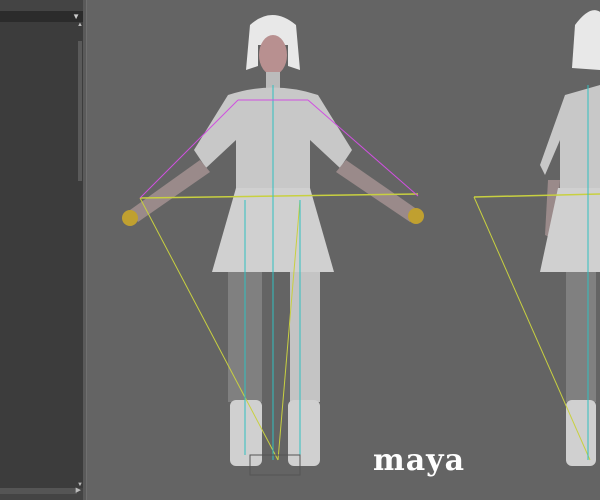 The width and height of the screenshot is (600, 500). What do you see at coordinates (419, 460) in the screenshot?
I see `maya-logo: maya` at bounding box center [419, 460].